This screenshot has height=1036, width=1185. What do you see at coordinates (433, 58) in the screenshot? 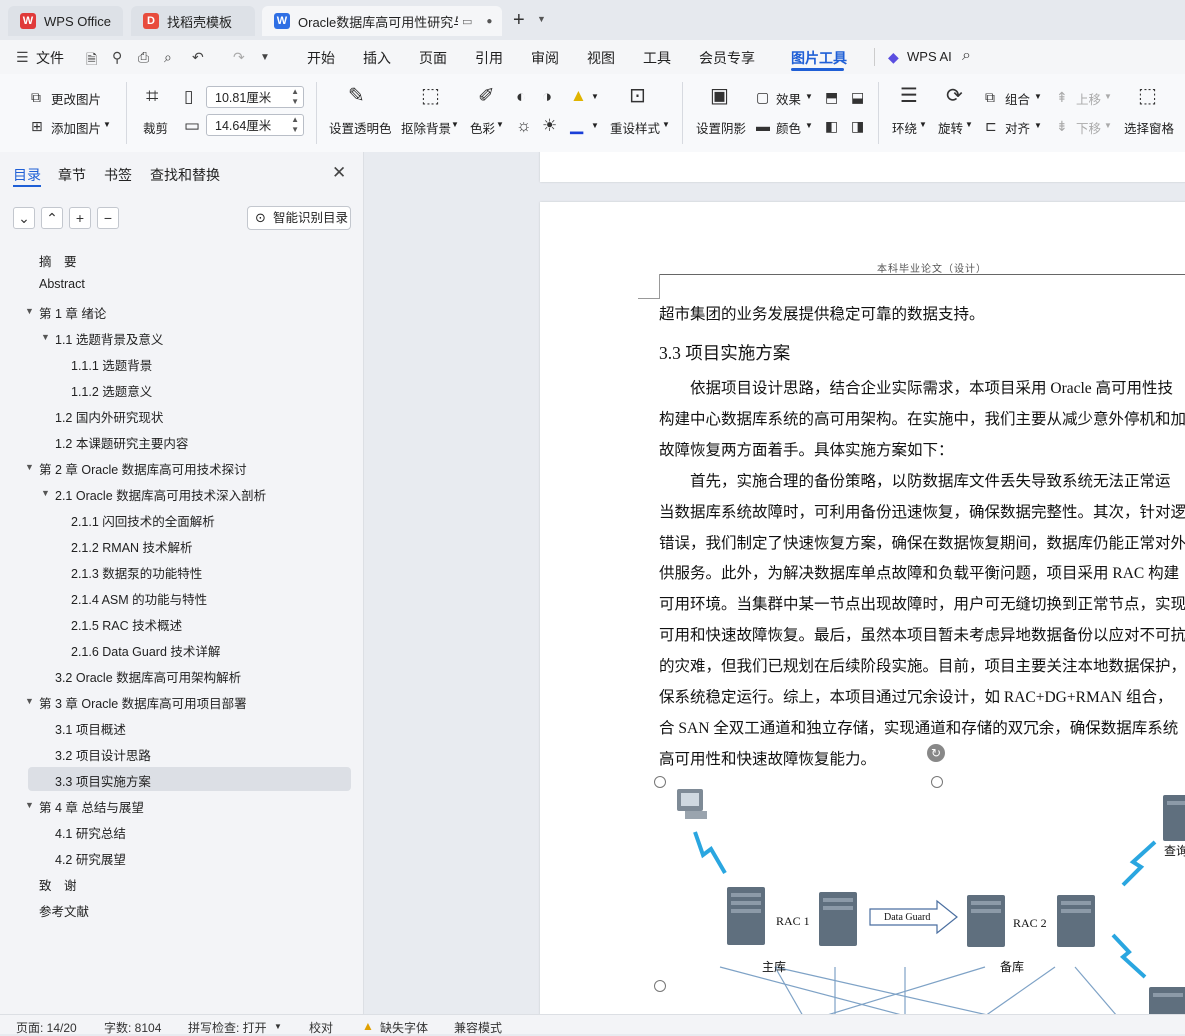
I see `menu-page: 页面` at bounding box center [433, 58].